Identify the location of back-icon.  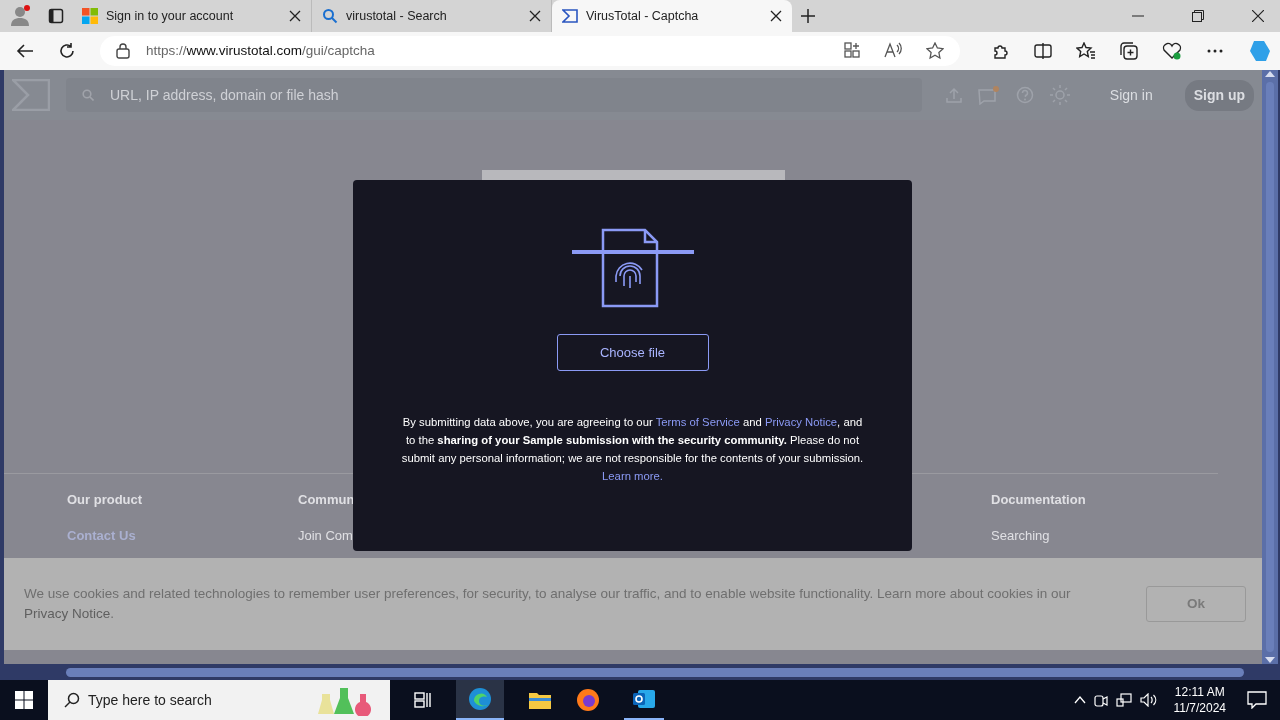
(25, 51).